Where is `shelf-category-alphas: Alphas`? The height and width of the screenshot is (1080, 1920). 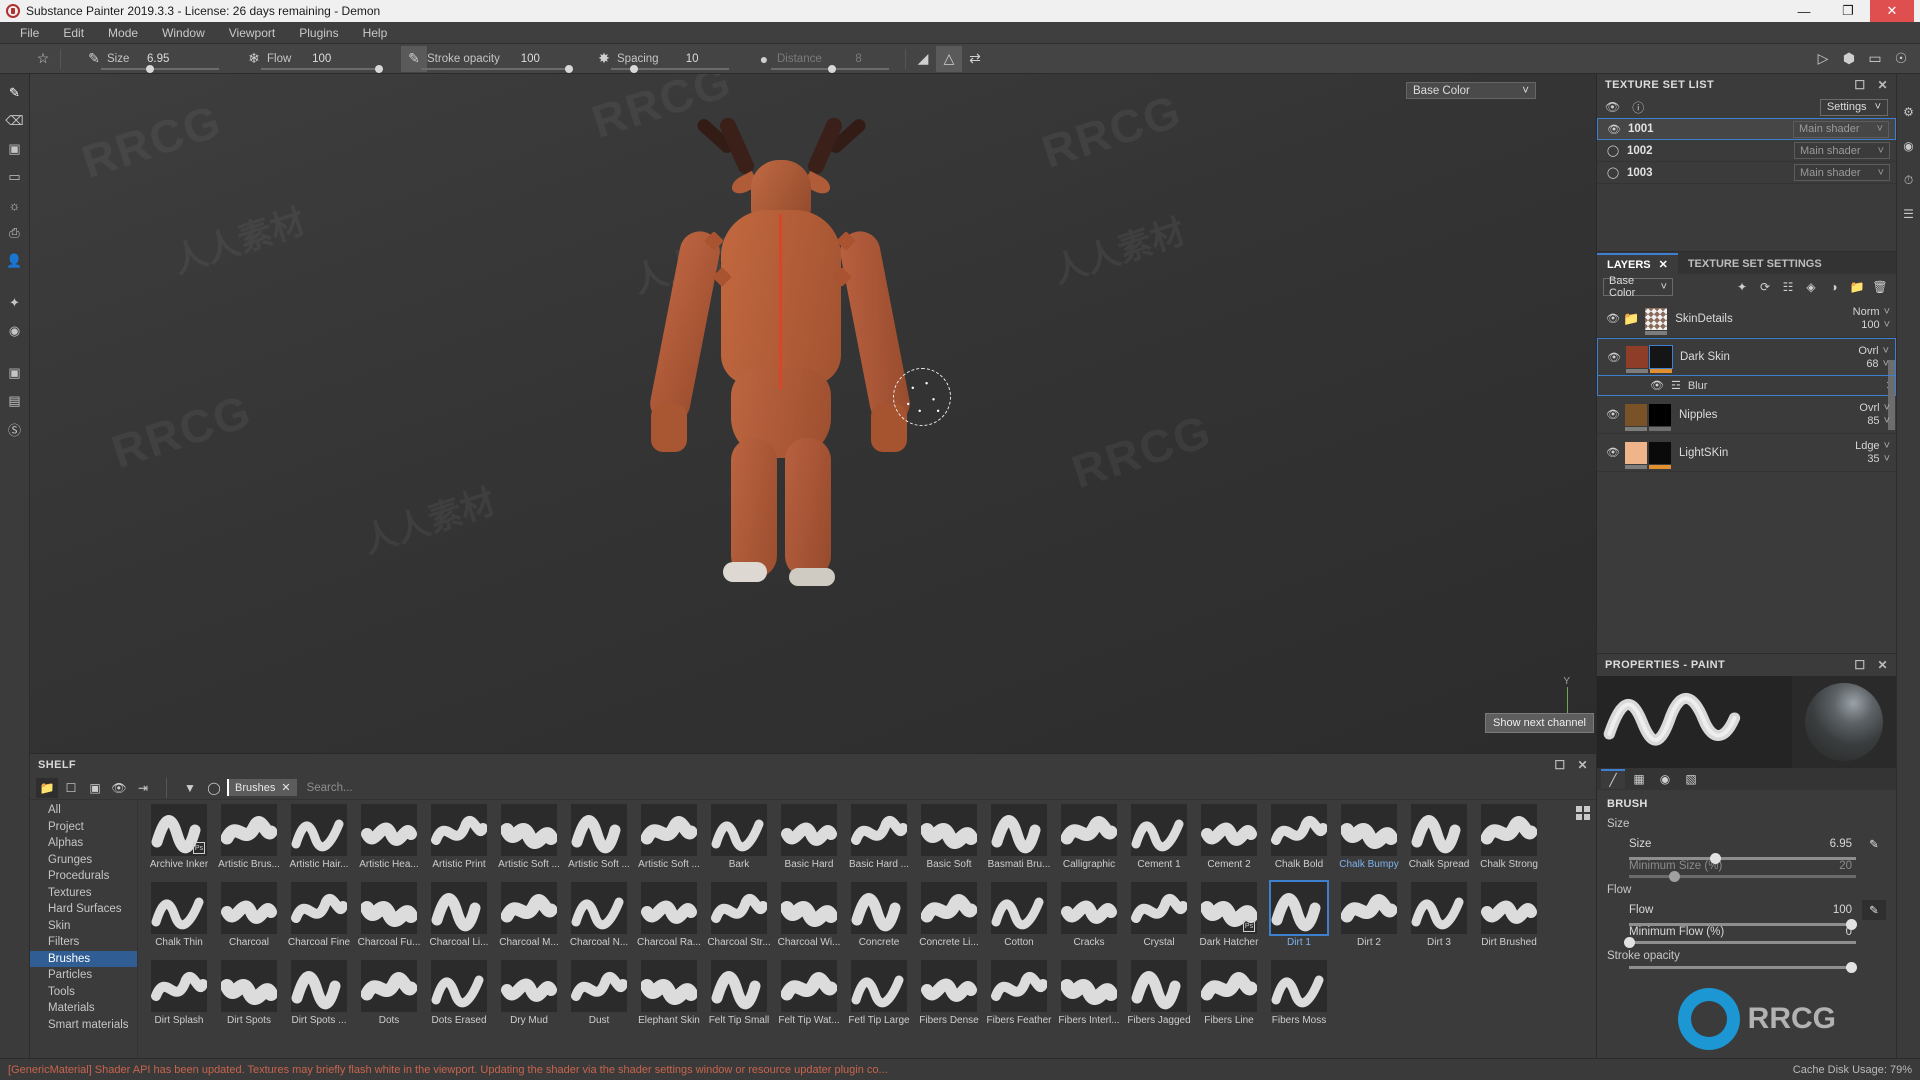 shelf-category-alphas: Alphas is located at coordinates (83, 843).